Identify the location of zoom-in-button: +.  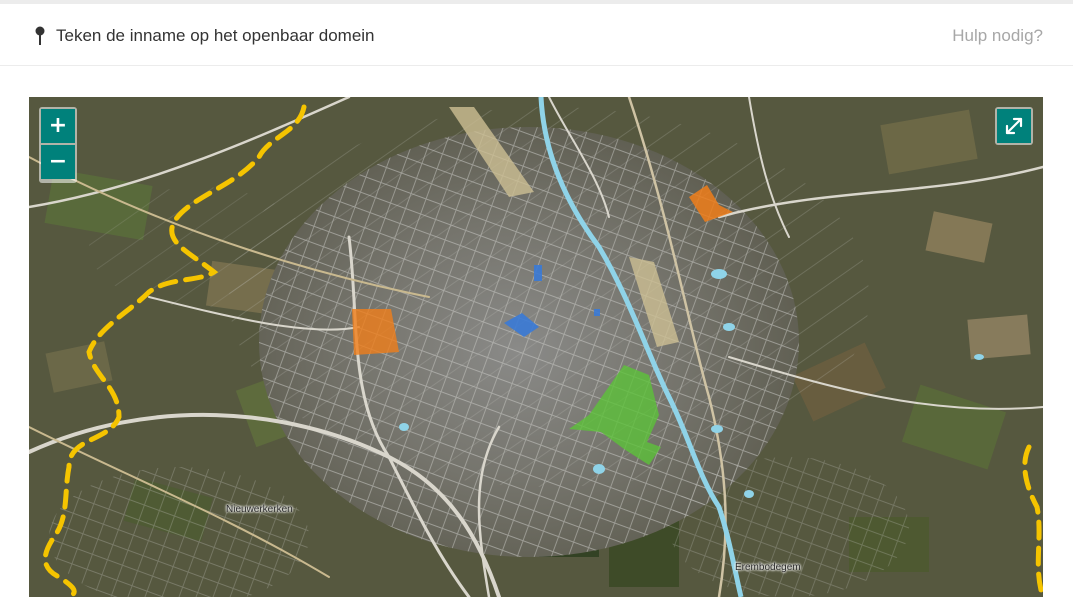
(58, 126).